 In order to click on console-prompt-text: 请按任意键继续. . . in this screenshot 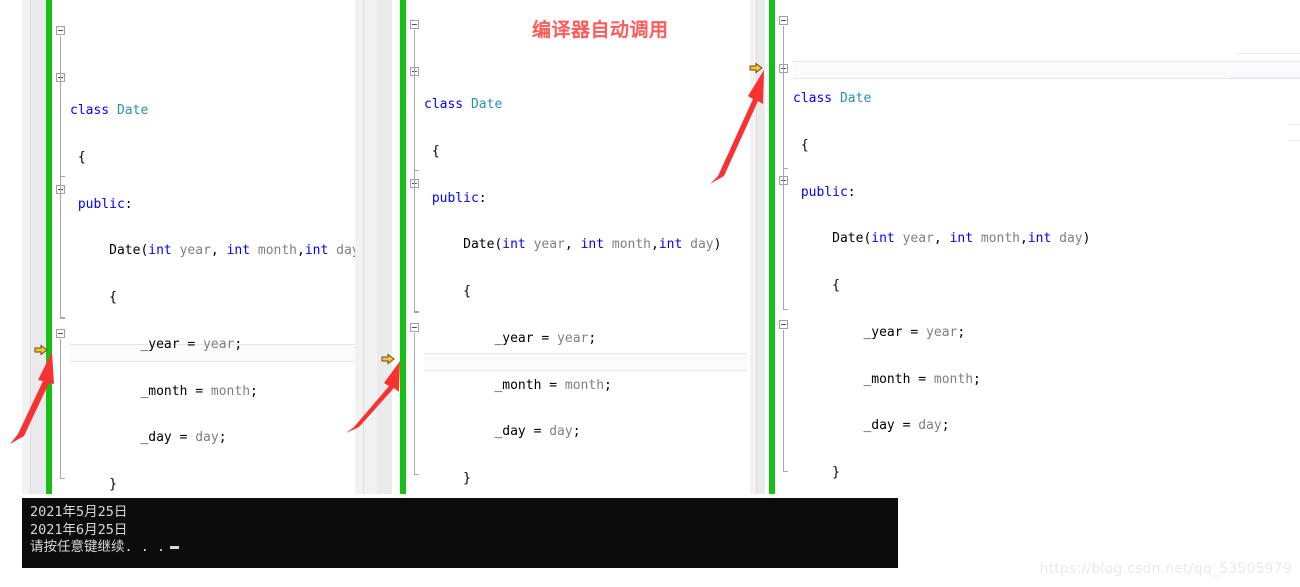, I will do `click(98, 547)`.